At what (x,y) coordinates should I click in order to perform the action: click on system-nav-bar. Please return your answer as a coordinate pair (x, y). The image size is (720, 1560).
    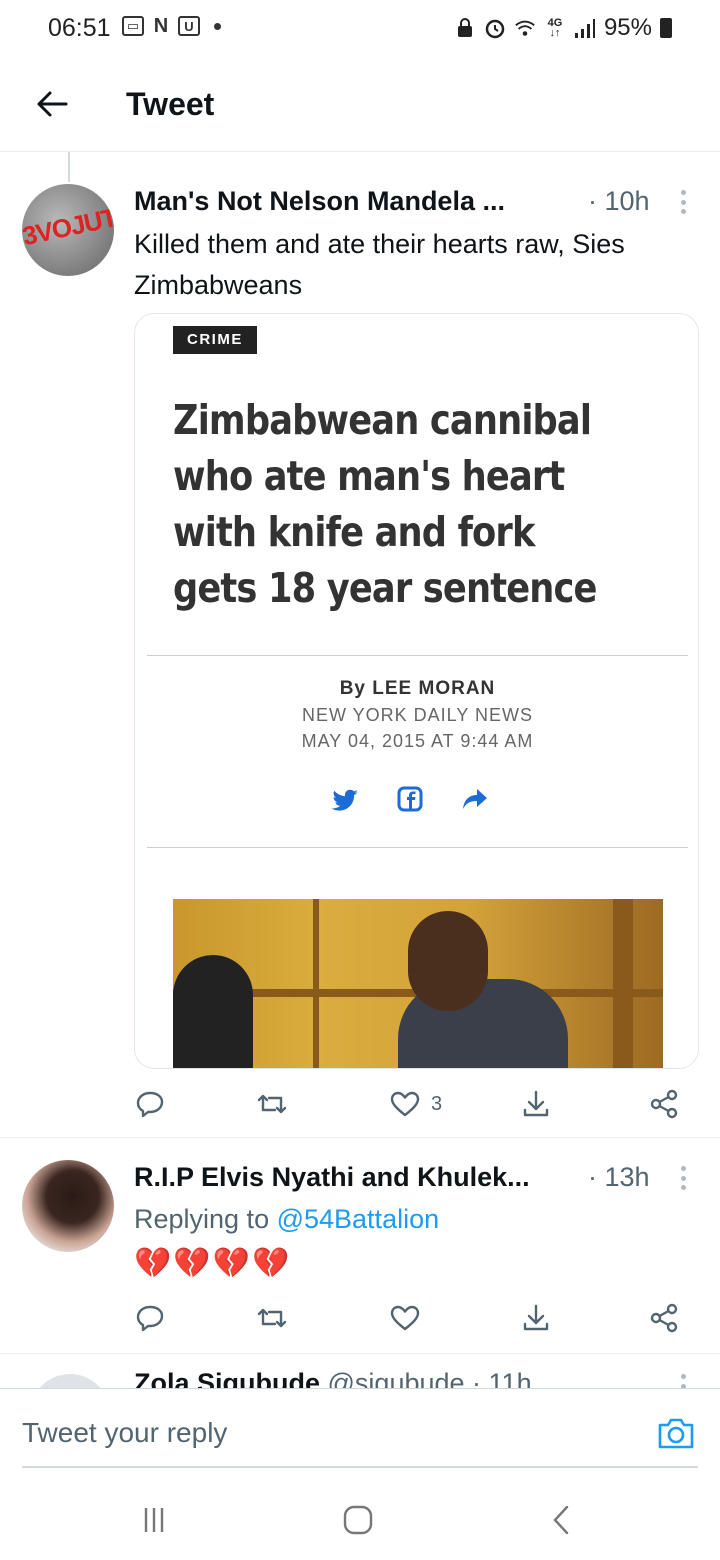
    Looking at the image, I should click on (360, 1520).